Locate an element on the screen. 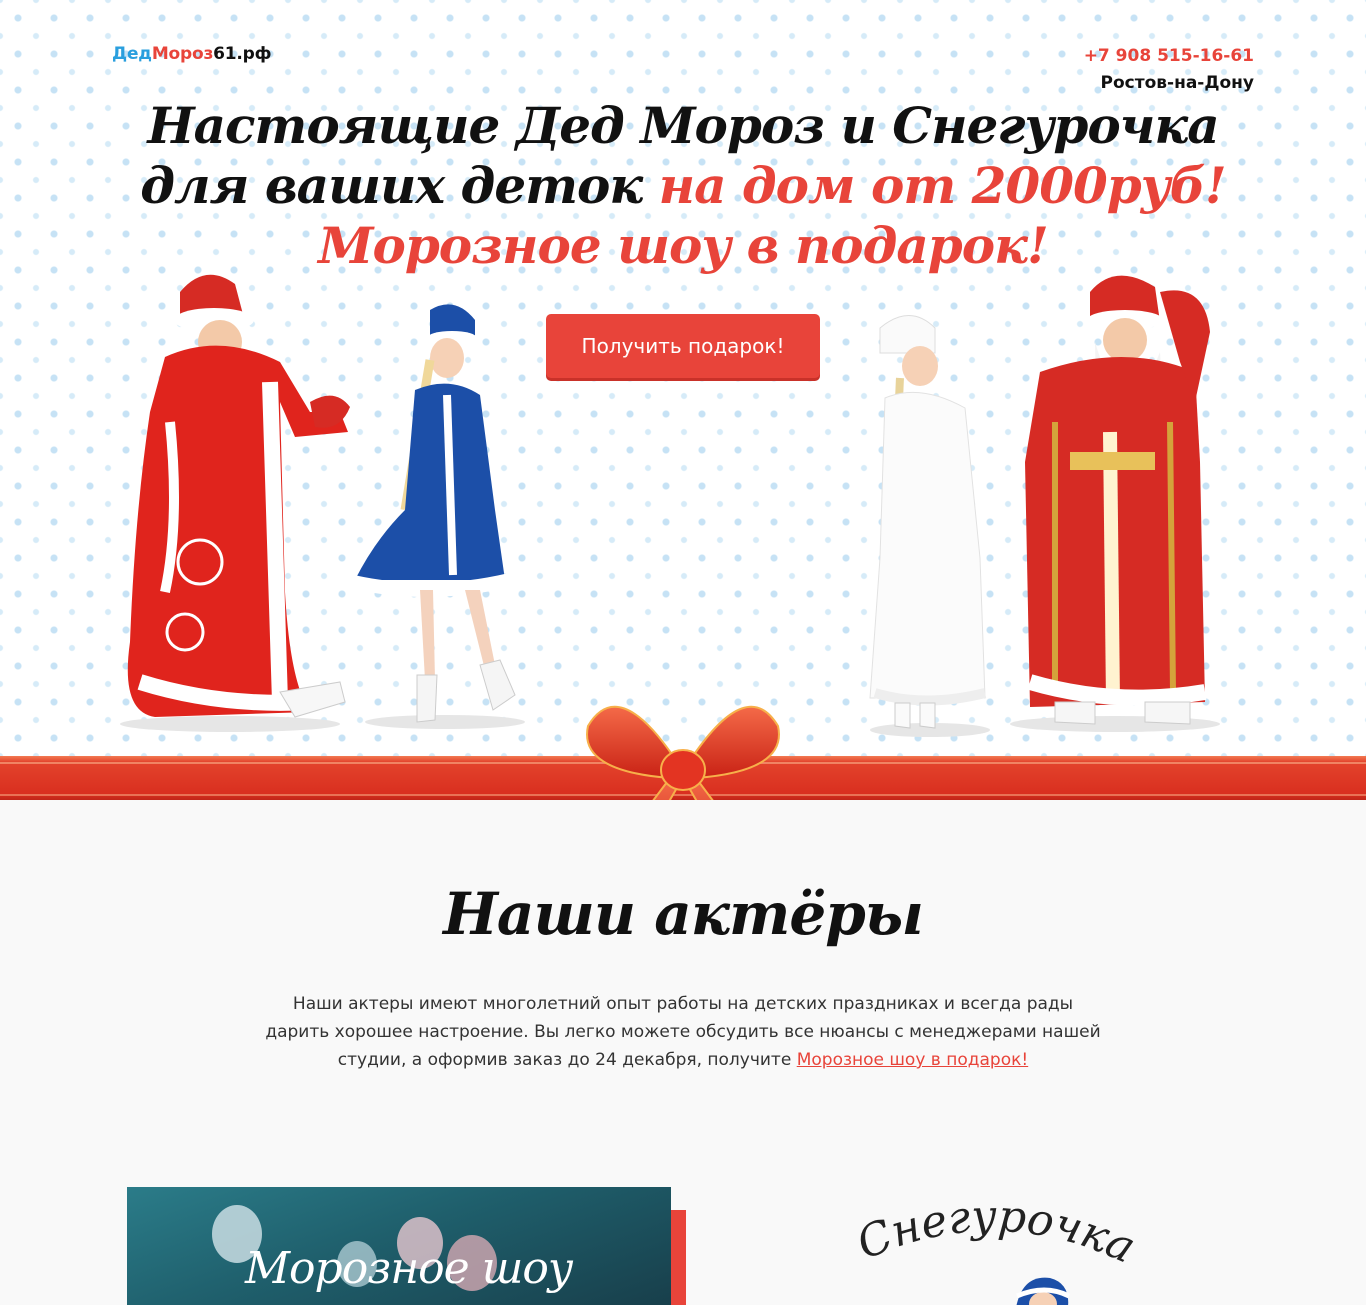 Image resolution: width=1366 pixels, height=1305 pixels. snegurochka-title-text: Снегурочка is located at coordinates (1000, 1236).